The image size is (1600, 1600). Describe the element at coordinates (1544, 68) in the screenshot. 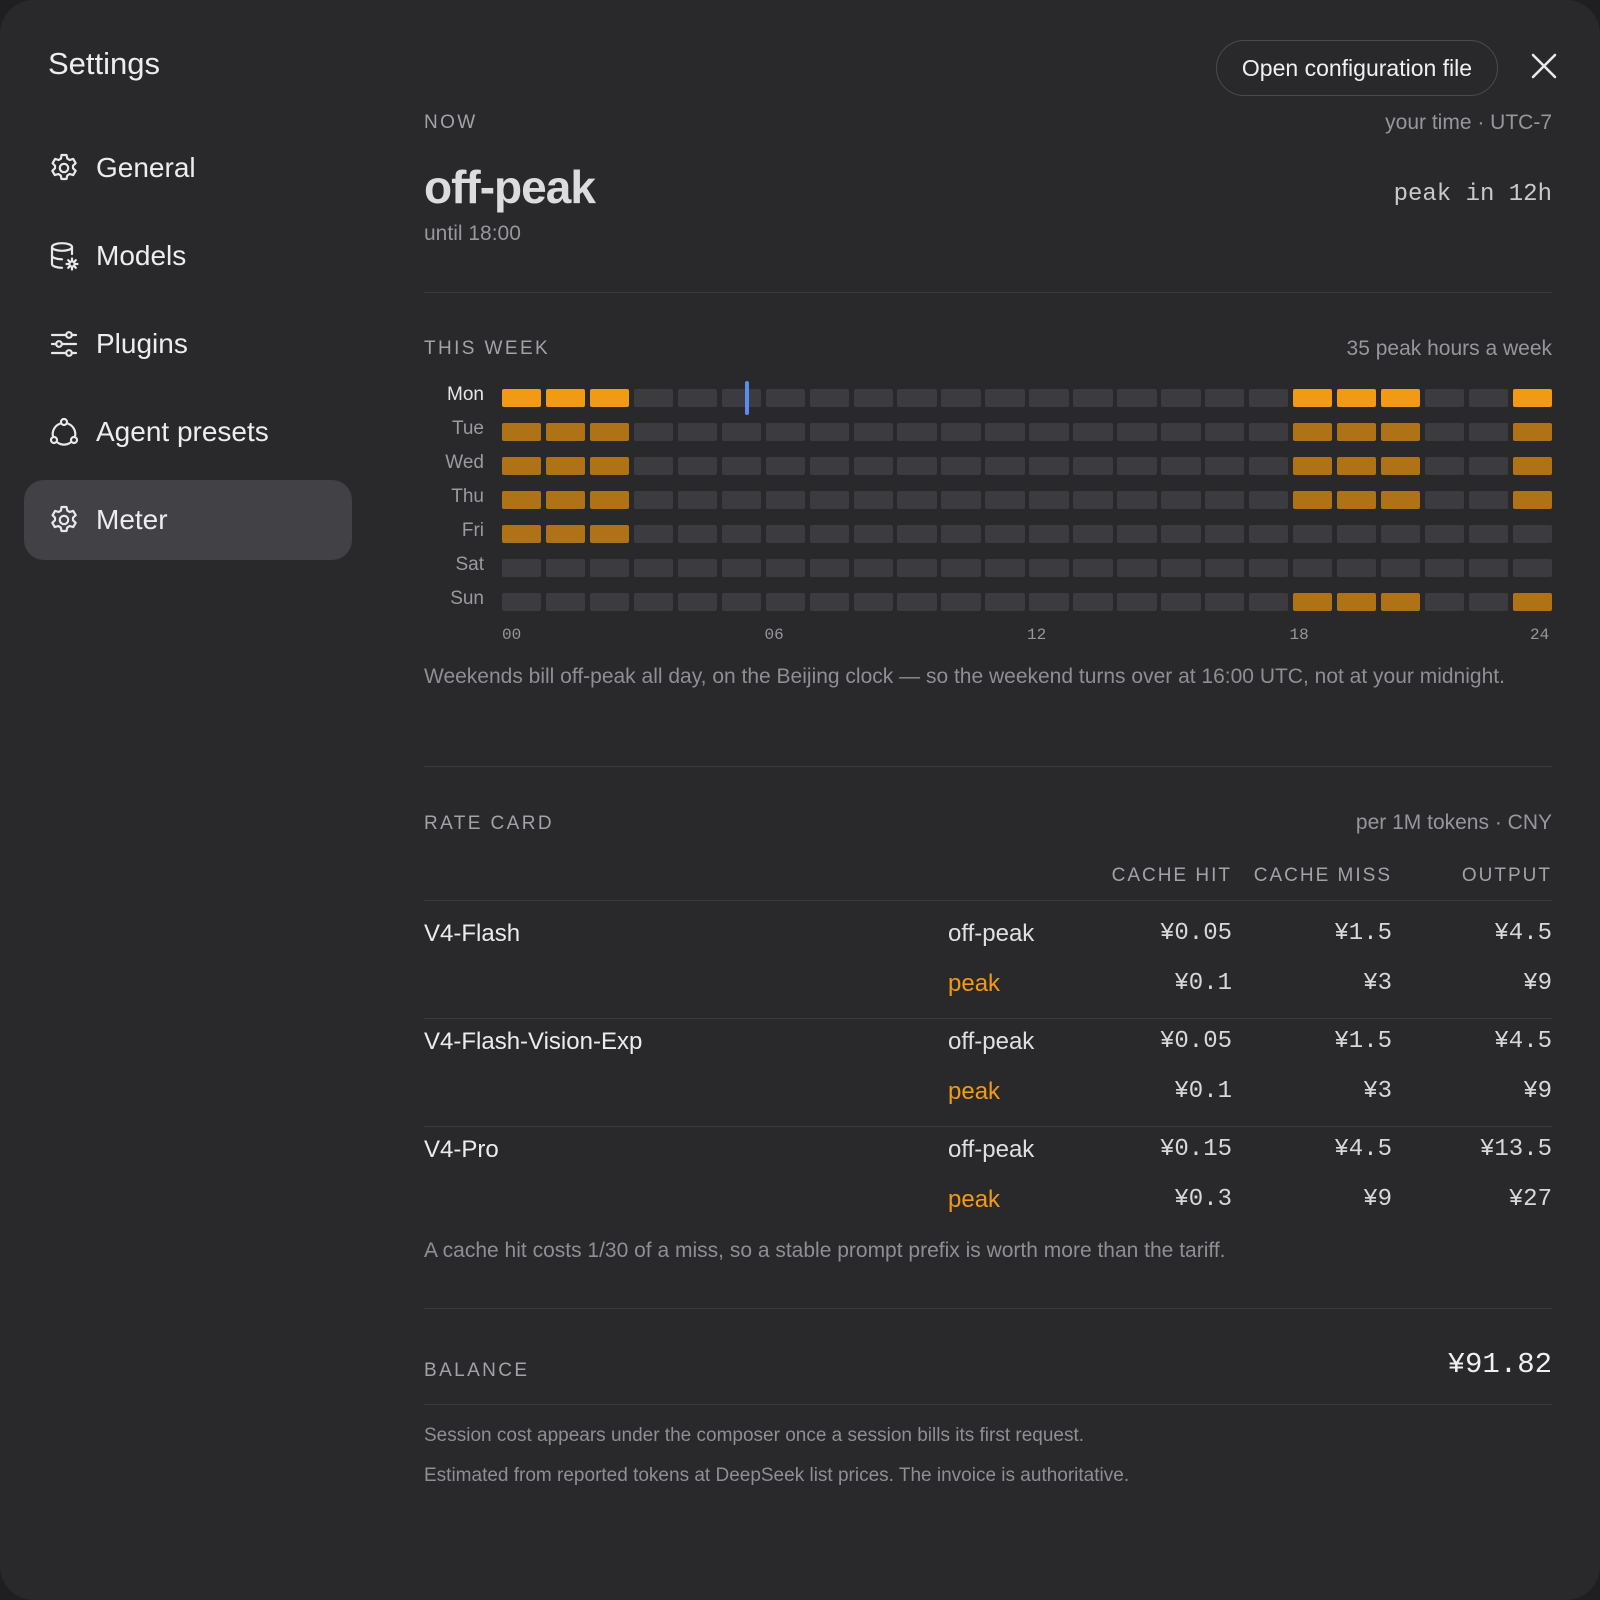

I see `close-button` at that location.